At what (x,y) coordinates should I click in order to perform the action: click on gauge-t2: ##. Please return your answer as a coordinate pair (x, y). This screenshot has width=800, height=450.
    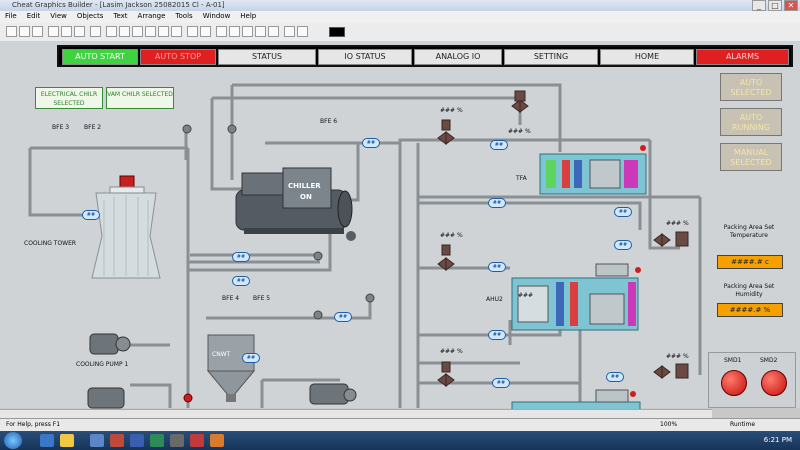
    Looking at the image, I should click on (241, 257).